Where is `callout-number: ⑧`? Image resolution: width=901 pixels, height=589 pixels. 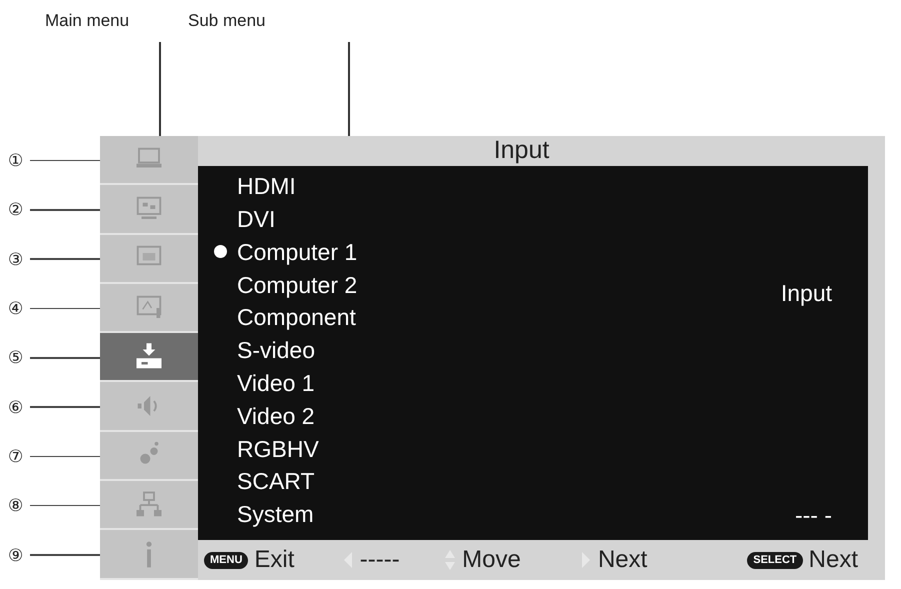
callout-number: ⑧ is located at coordinates (16, 505).